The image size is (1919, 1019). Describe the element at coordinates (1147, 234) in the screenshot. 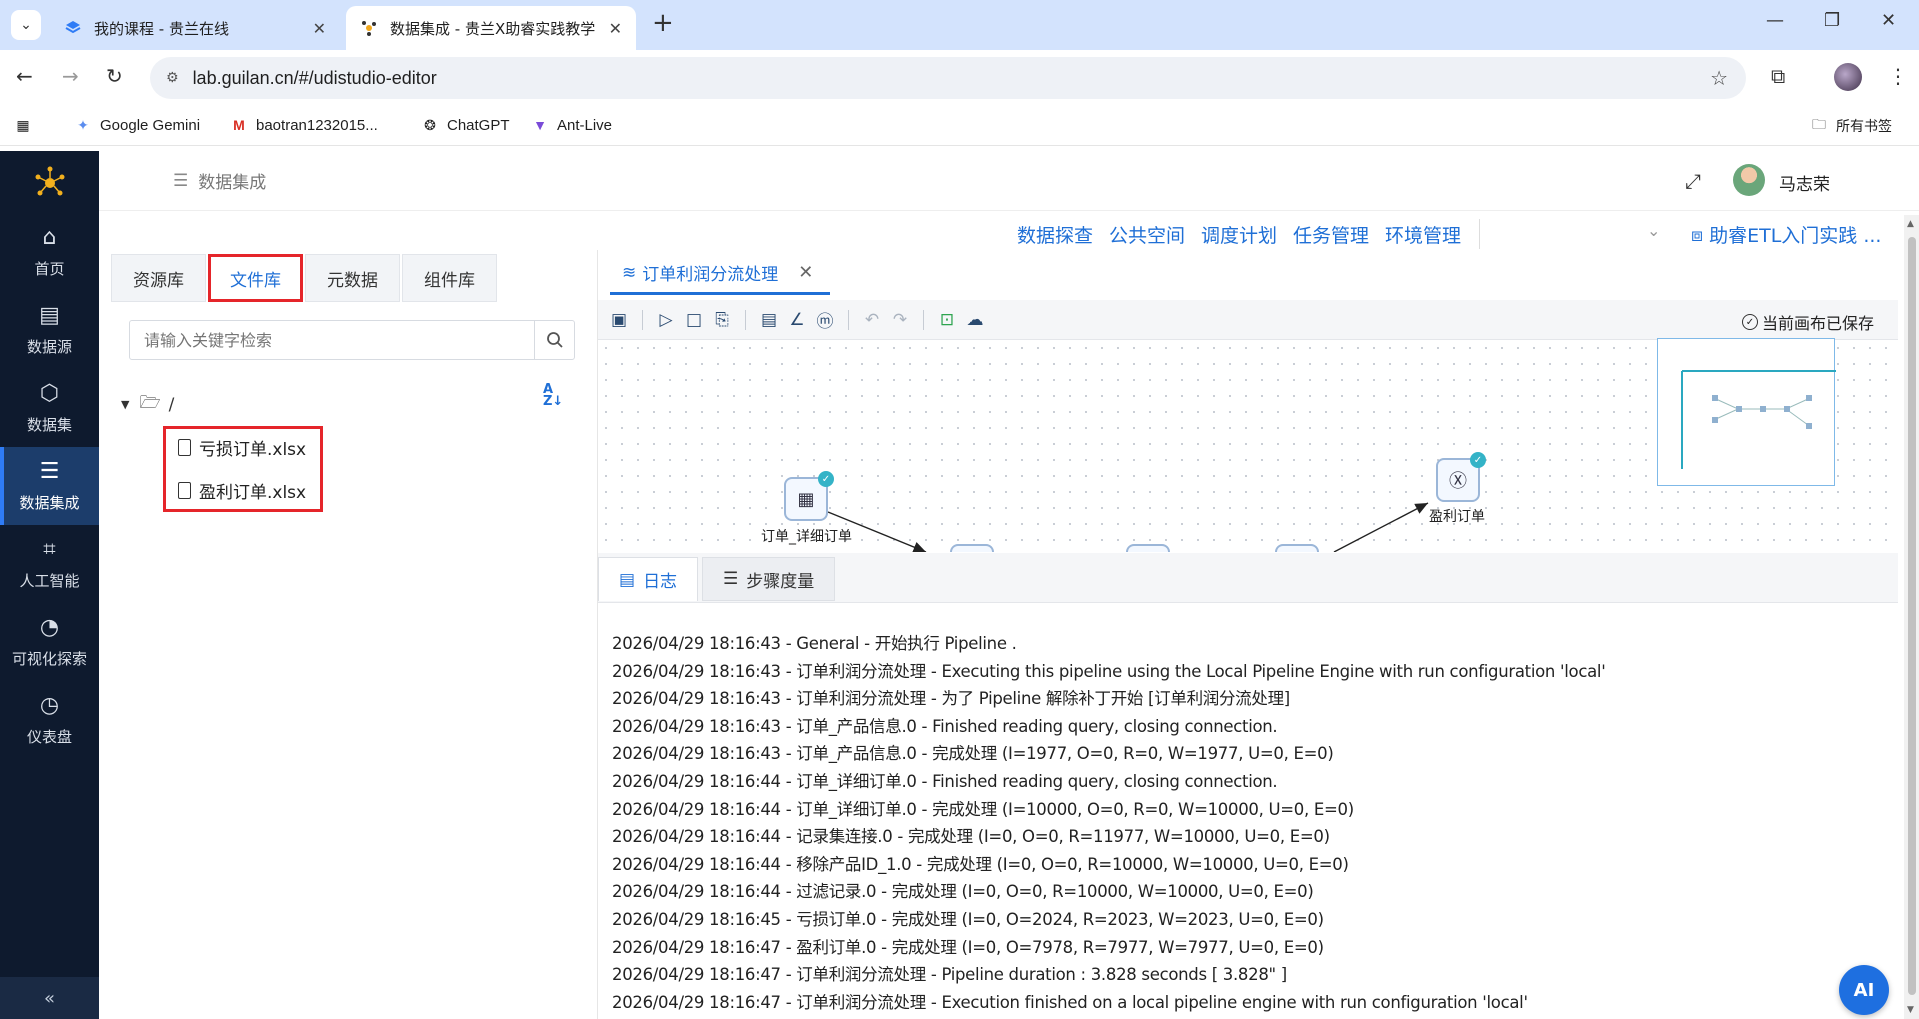

I see `link-public-space: 公共空间` at that location.